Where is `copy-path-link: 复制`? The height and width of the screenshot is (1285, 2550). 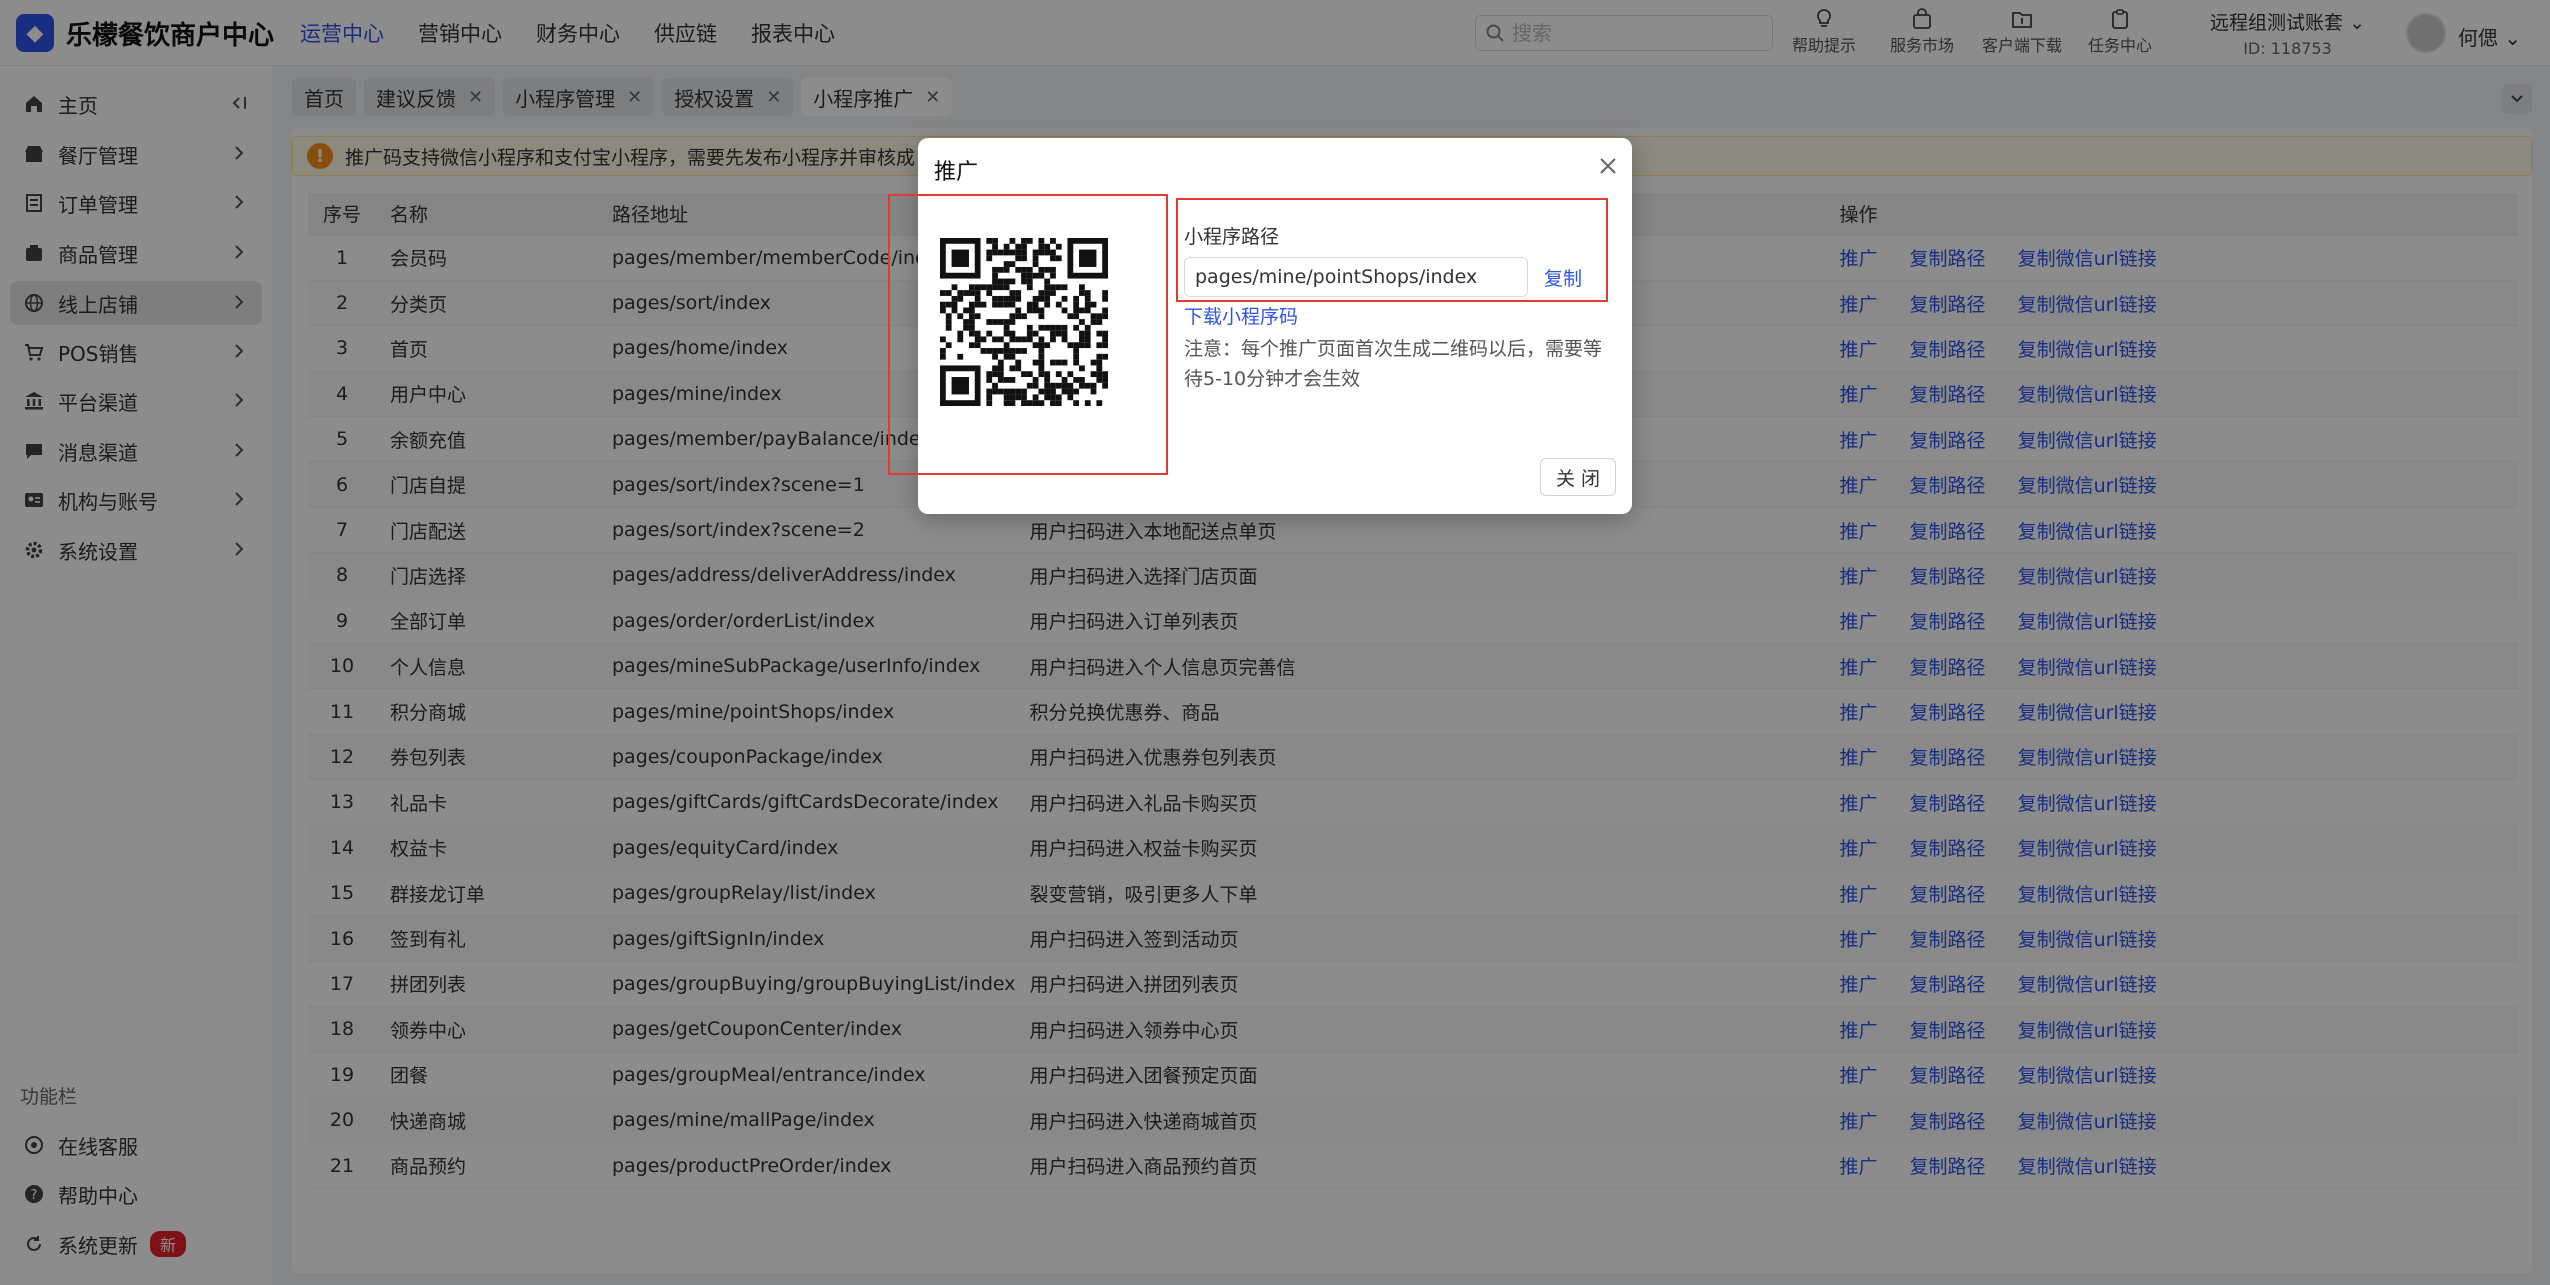 copy-path-link: 复制 is located at coordinates (1563, 277).